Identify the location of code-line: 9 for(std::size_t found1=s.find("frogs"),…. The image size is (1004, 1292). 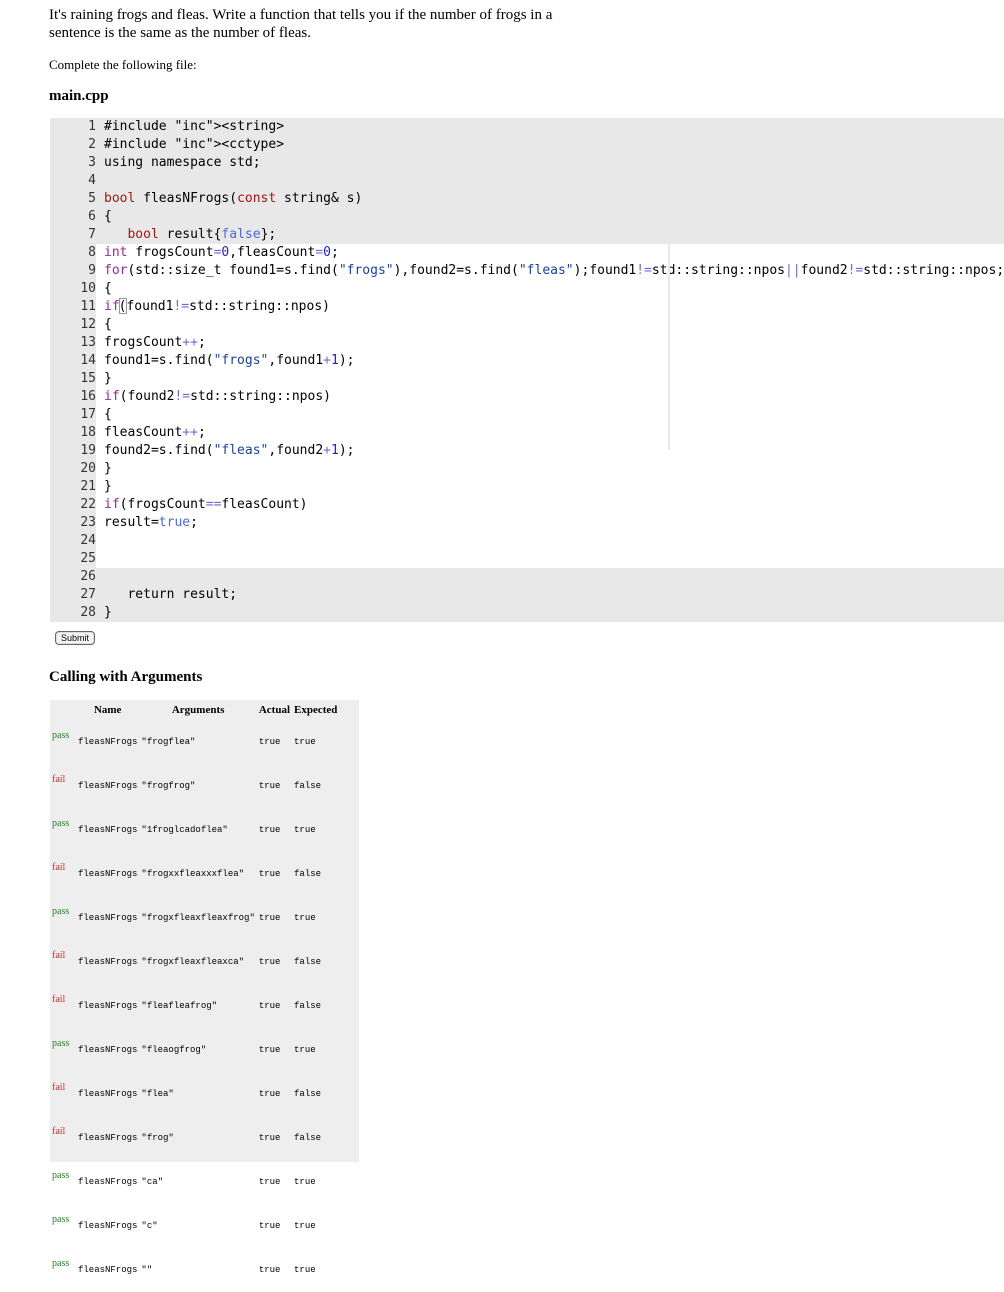
(527, 271).